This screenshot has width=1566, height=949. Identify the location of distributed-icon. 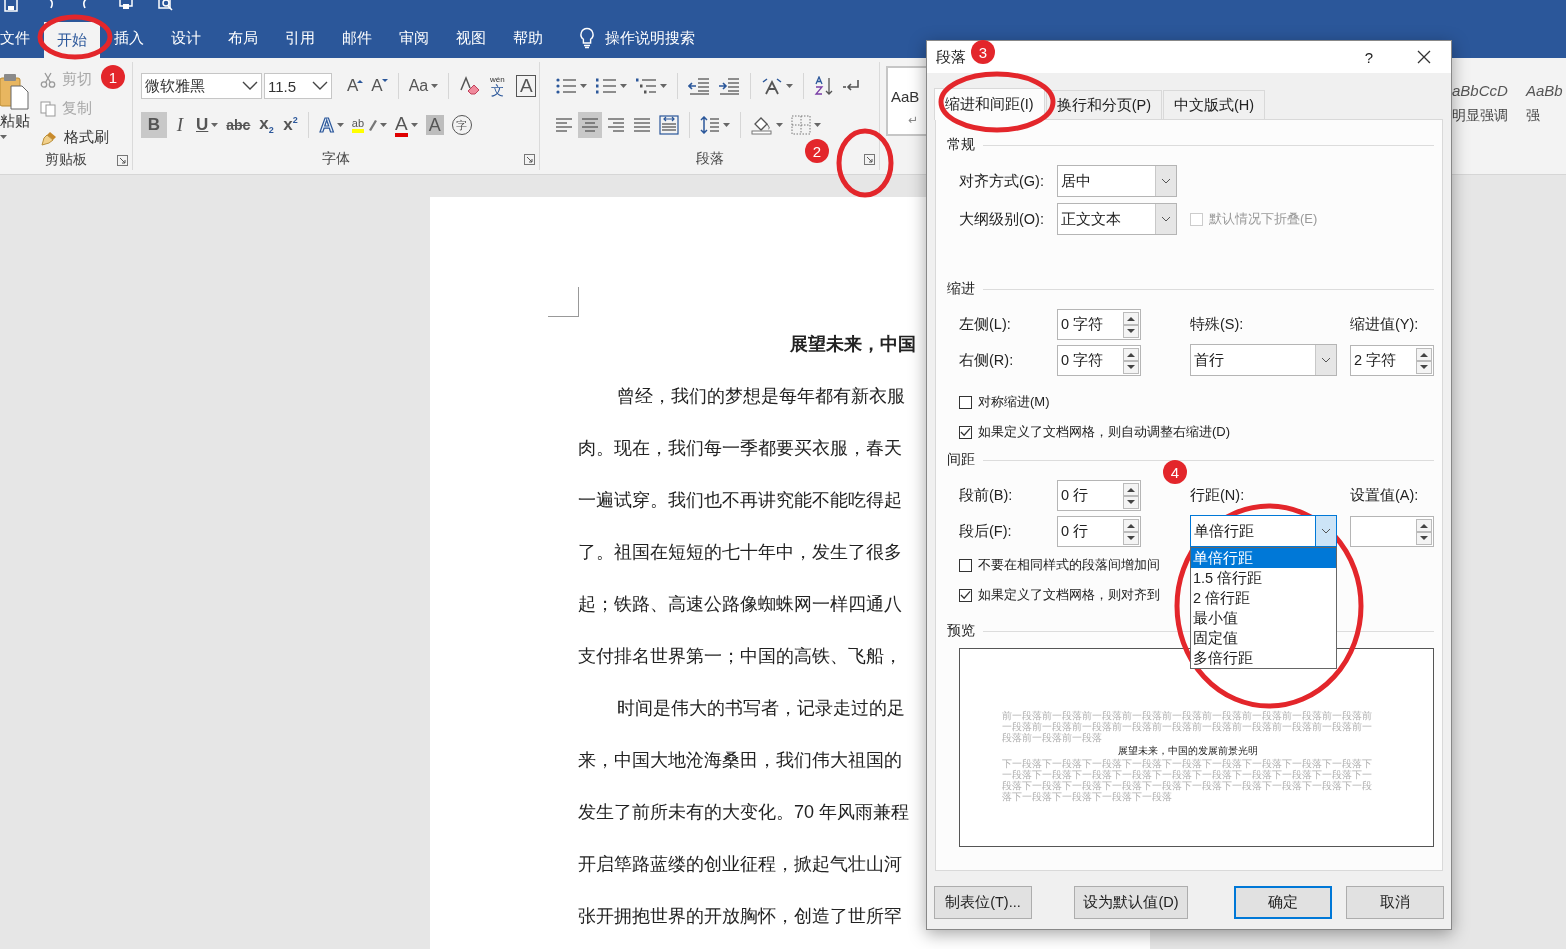
(669, 125).